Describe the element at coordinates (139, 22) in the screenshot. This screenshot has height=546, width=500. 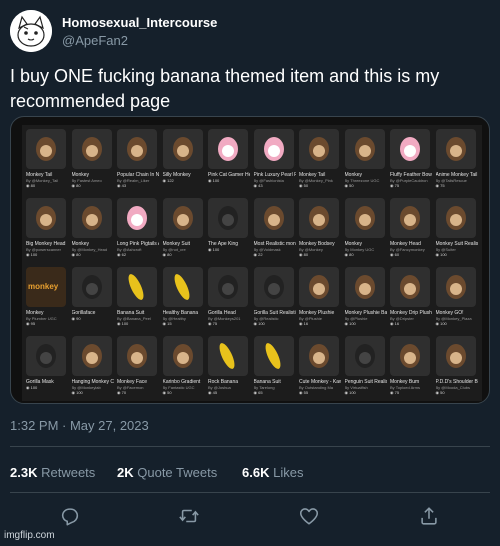
I see `author-display-name: Homosexual_Intercourse` at that location.